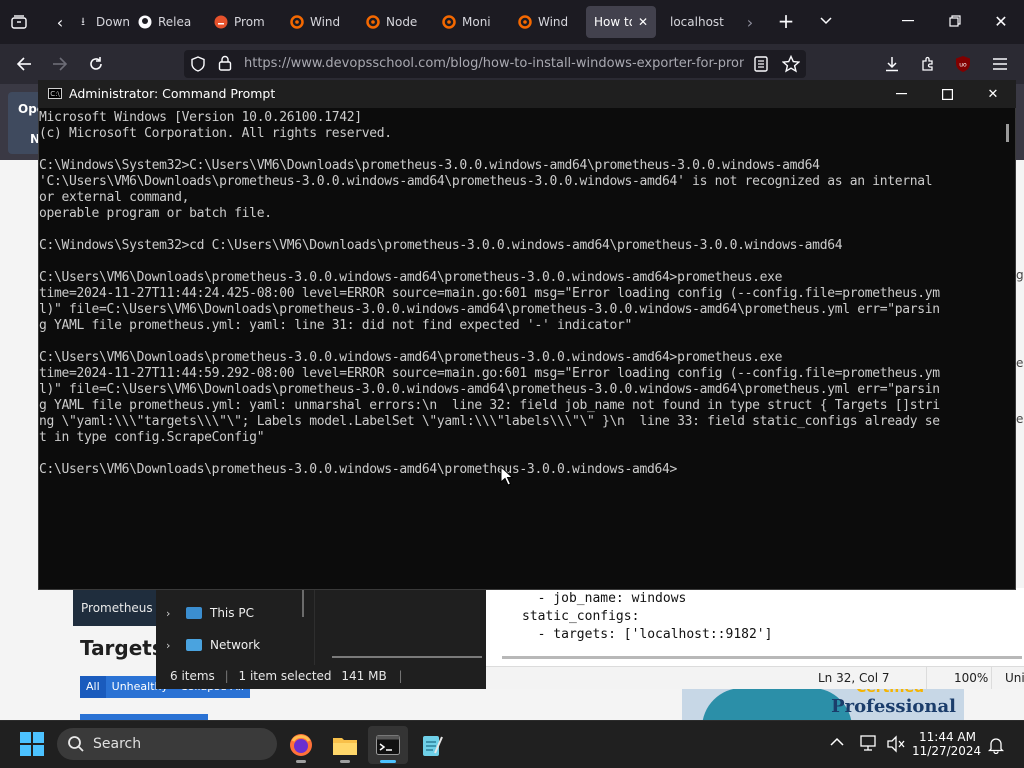 This screenshot has width=1024, height=768. Describe the element at coordinates (762, 64) in the screenshot. I see `reader-view-icon` at that location.